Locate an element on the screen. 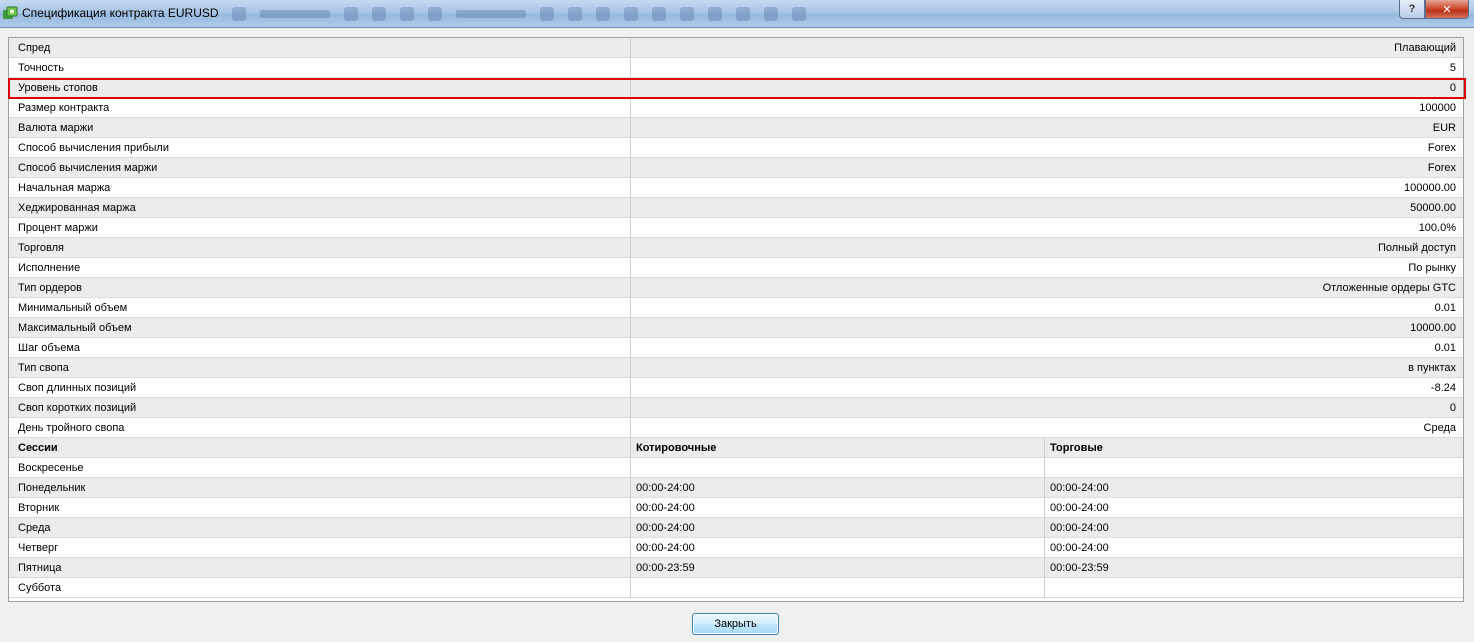 Image resolution: width=1474 pixels, height=642 pixels. spec-row: Начальная маржа 100000.00 is located at coordinates (736, 188).